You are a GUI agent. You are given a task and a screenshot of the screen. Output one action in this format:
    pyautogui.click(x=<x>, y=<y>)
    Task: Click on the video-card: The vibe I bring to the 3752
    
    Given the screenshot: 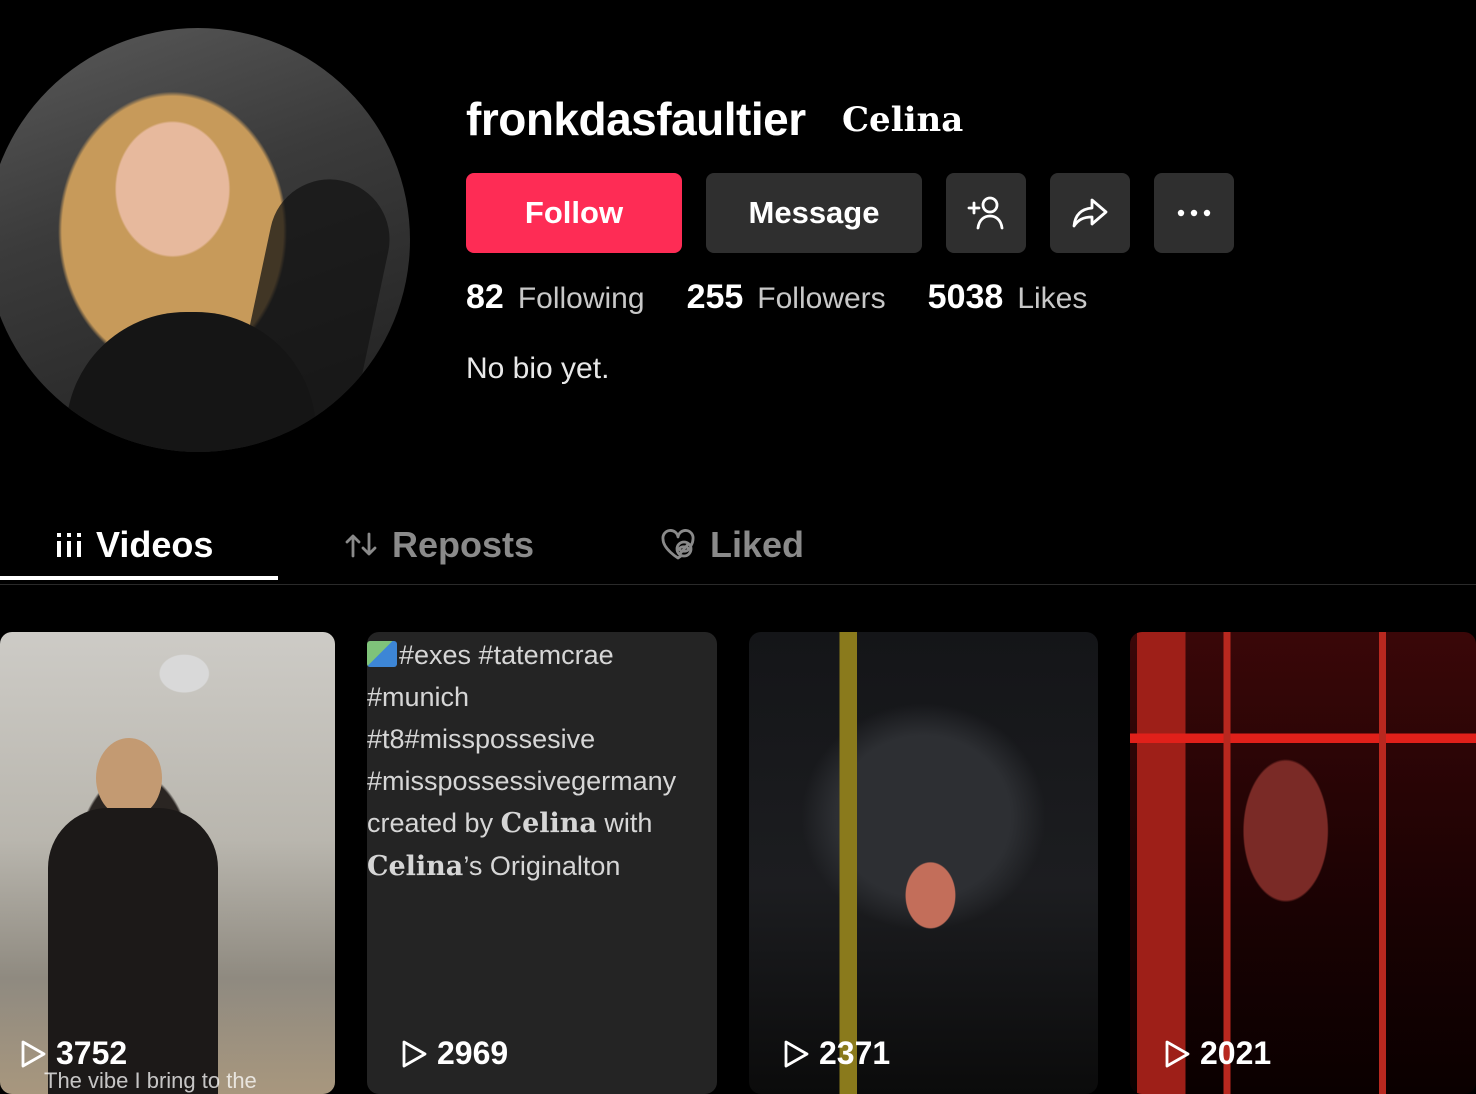 What is the action you would take?
    pyautogui.click(x=167, y=863)
    